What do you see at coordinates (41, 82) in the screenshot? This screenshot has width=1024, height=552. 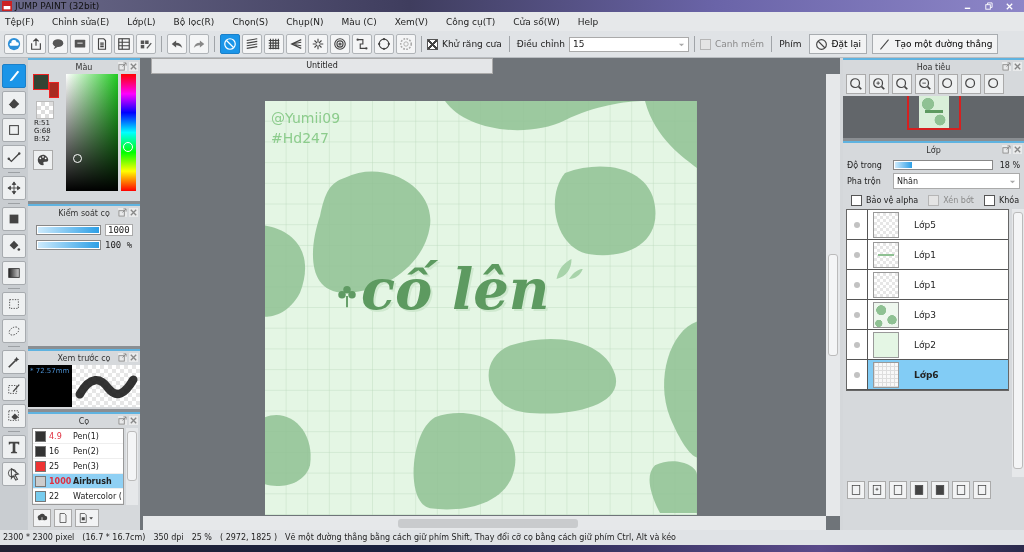 I see `primary-color-swatch` at bounding box center [41, 82].